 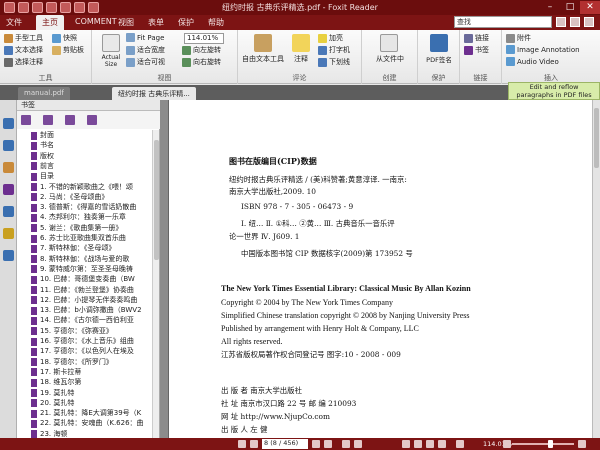 I want to click on menu-form: 表单, so click(x=156, y=22).